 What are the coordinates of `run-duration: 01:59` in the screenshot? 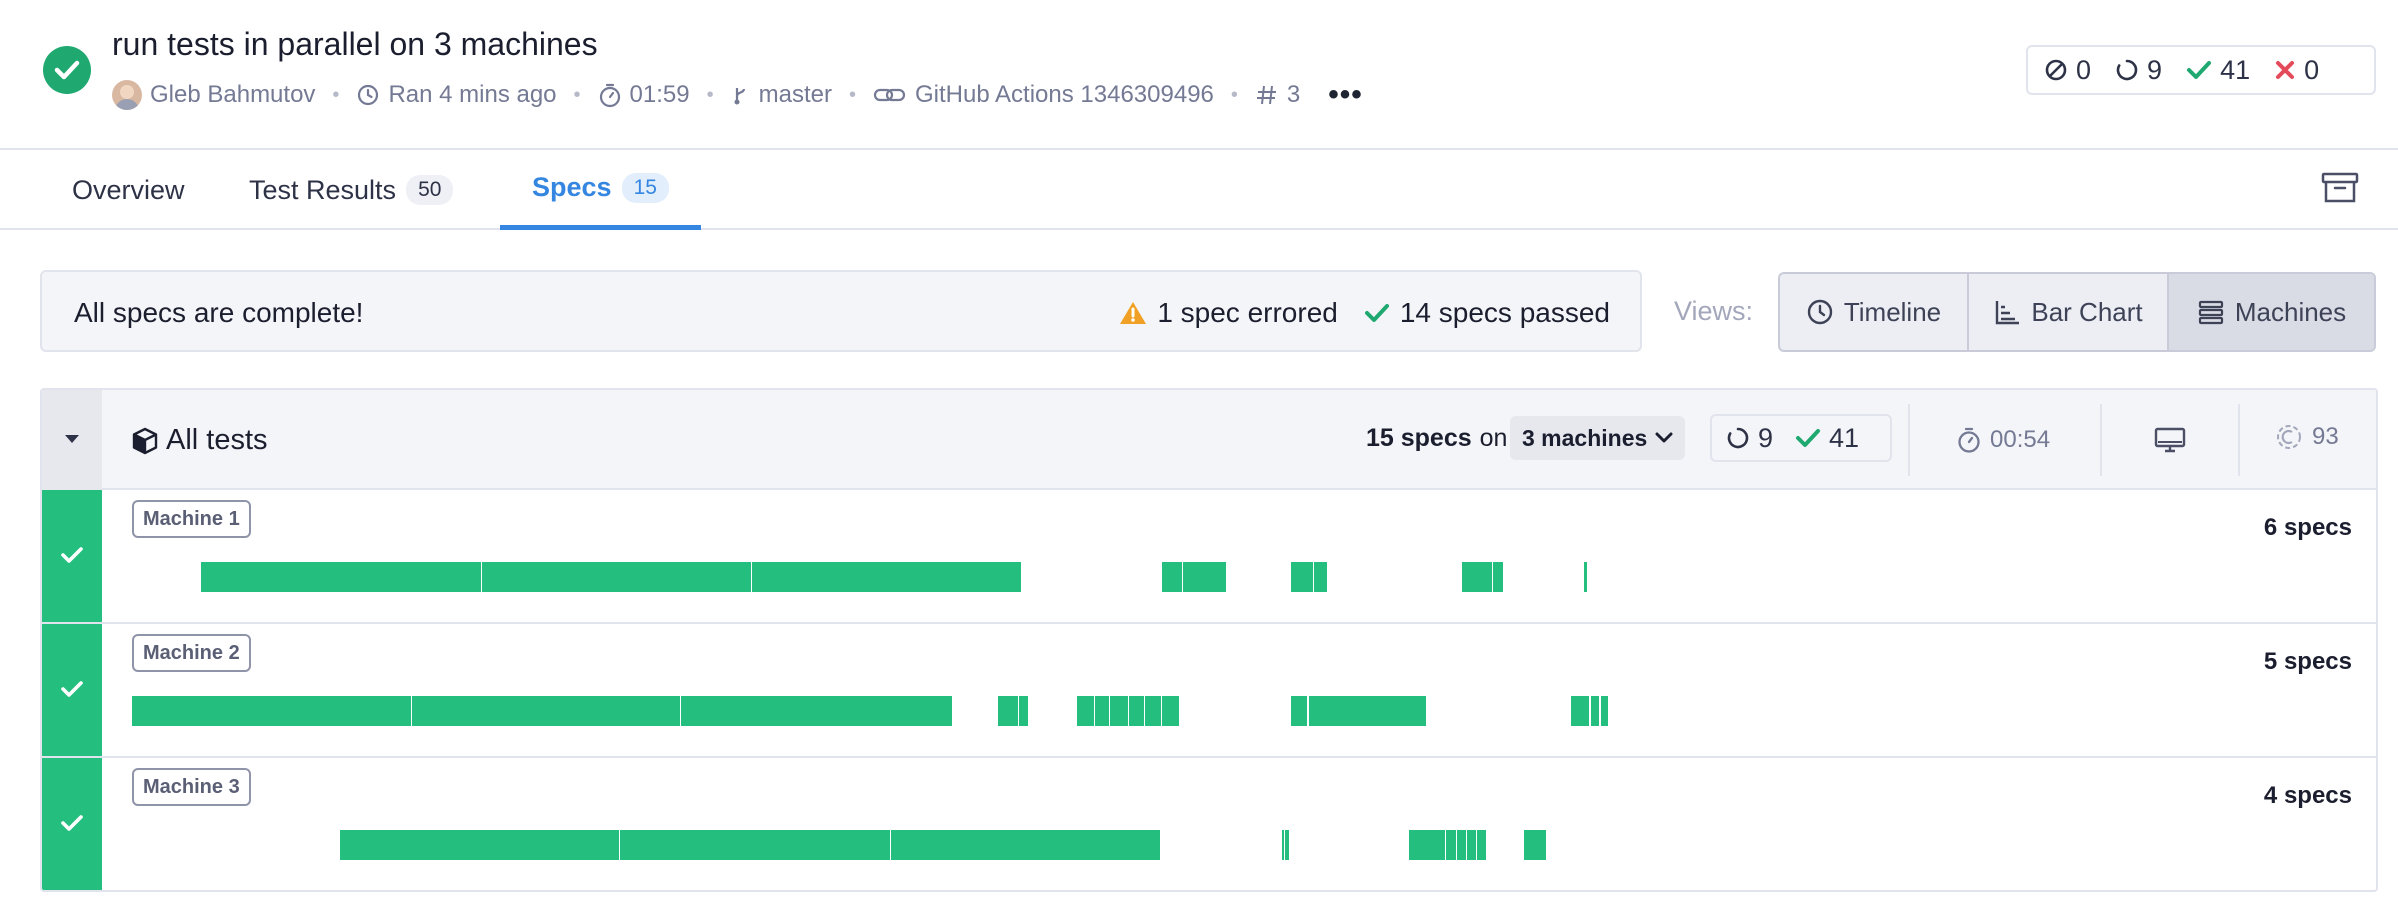 It's located at (644, 95).